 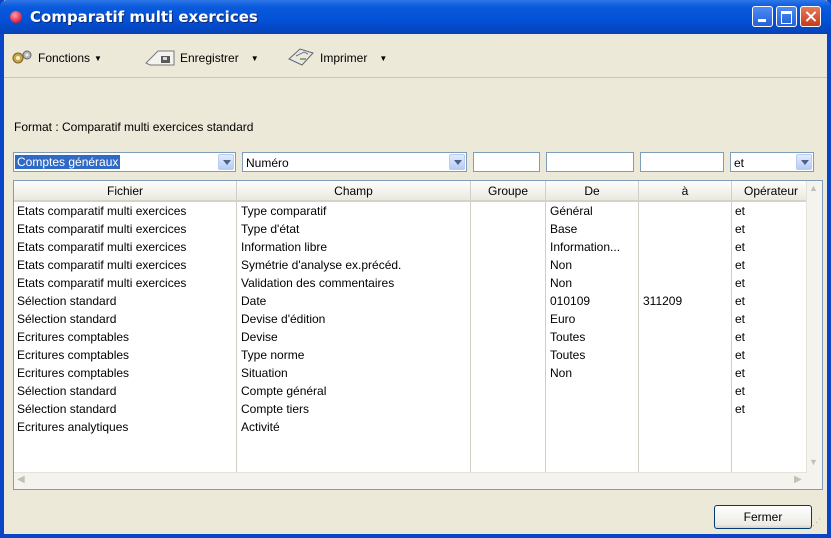 I want to click on imprimer-menu-button: Imprimer ▼, so click(x=336, y=58).